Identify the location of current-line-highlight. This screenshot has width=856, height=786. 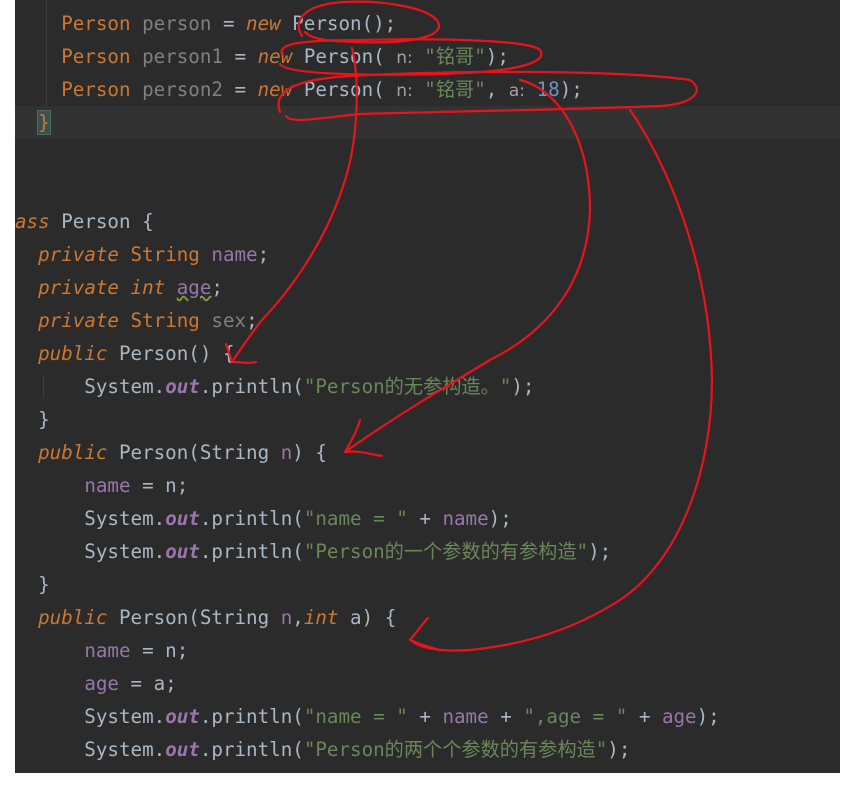
(427, 122).